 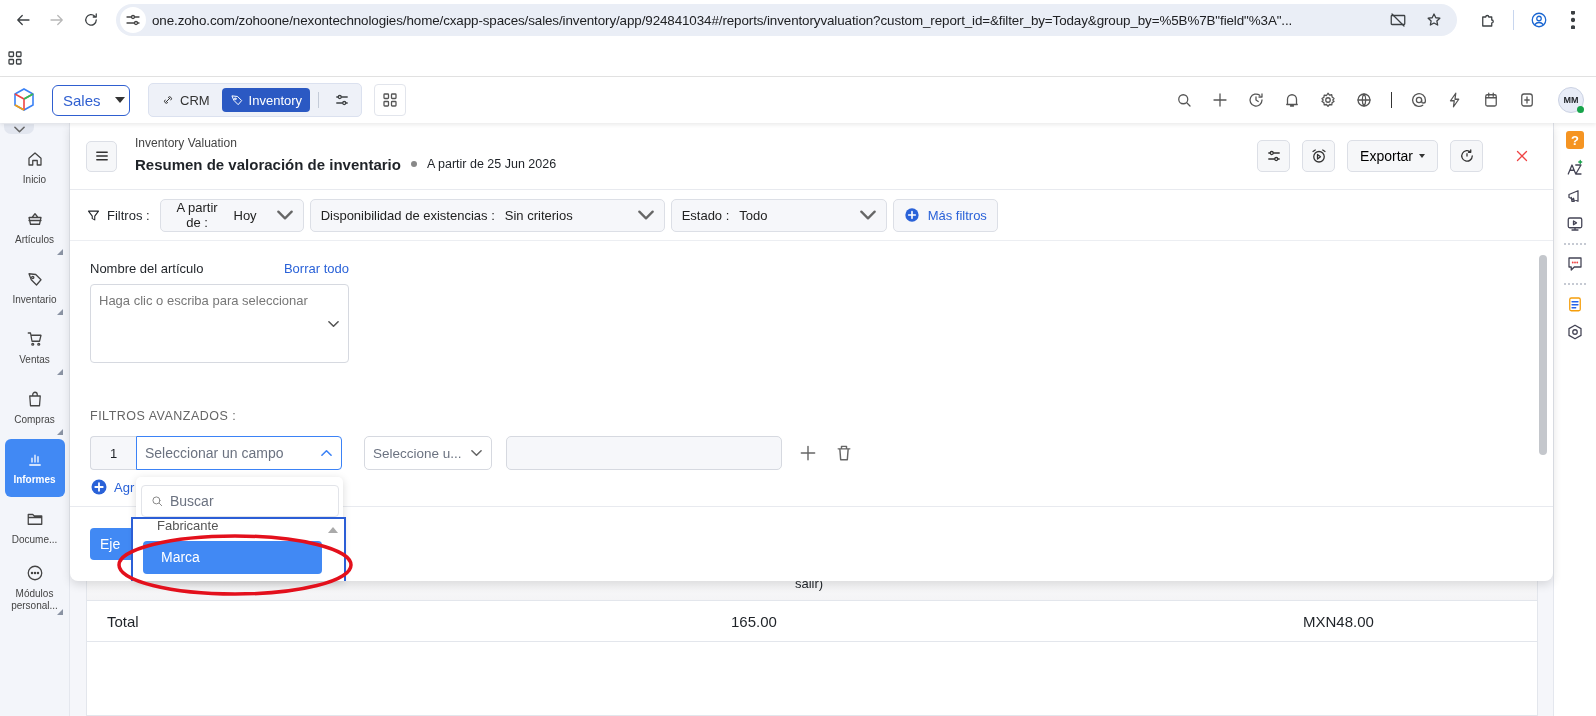 What do you see at coordinates (24, 100) in the screenshot?
I see `cube-logo-icon` at bounding box center [24, 100].